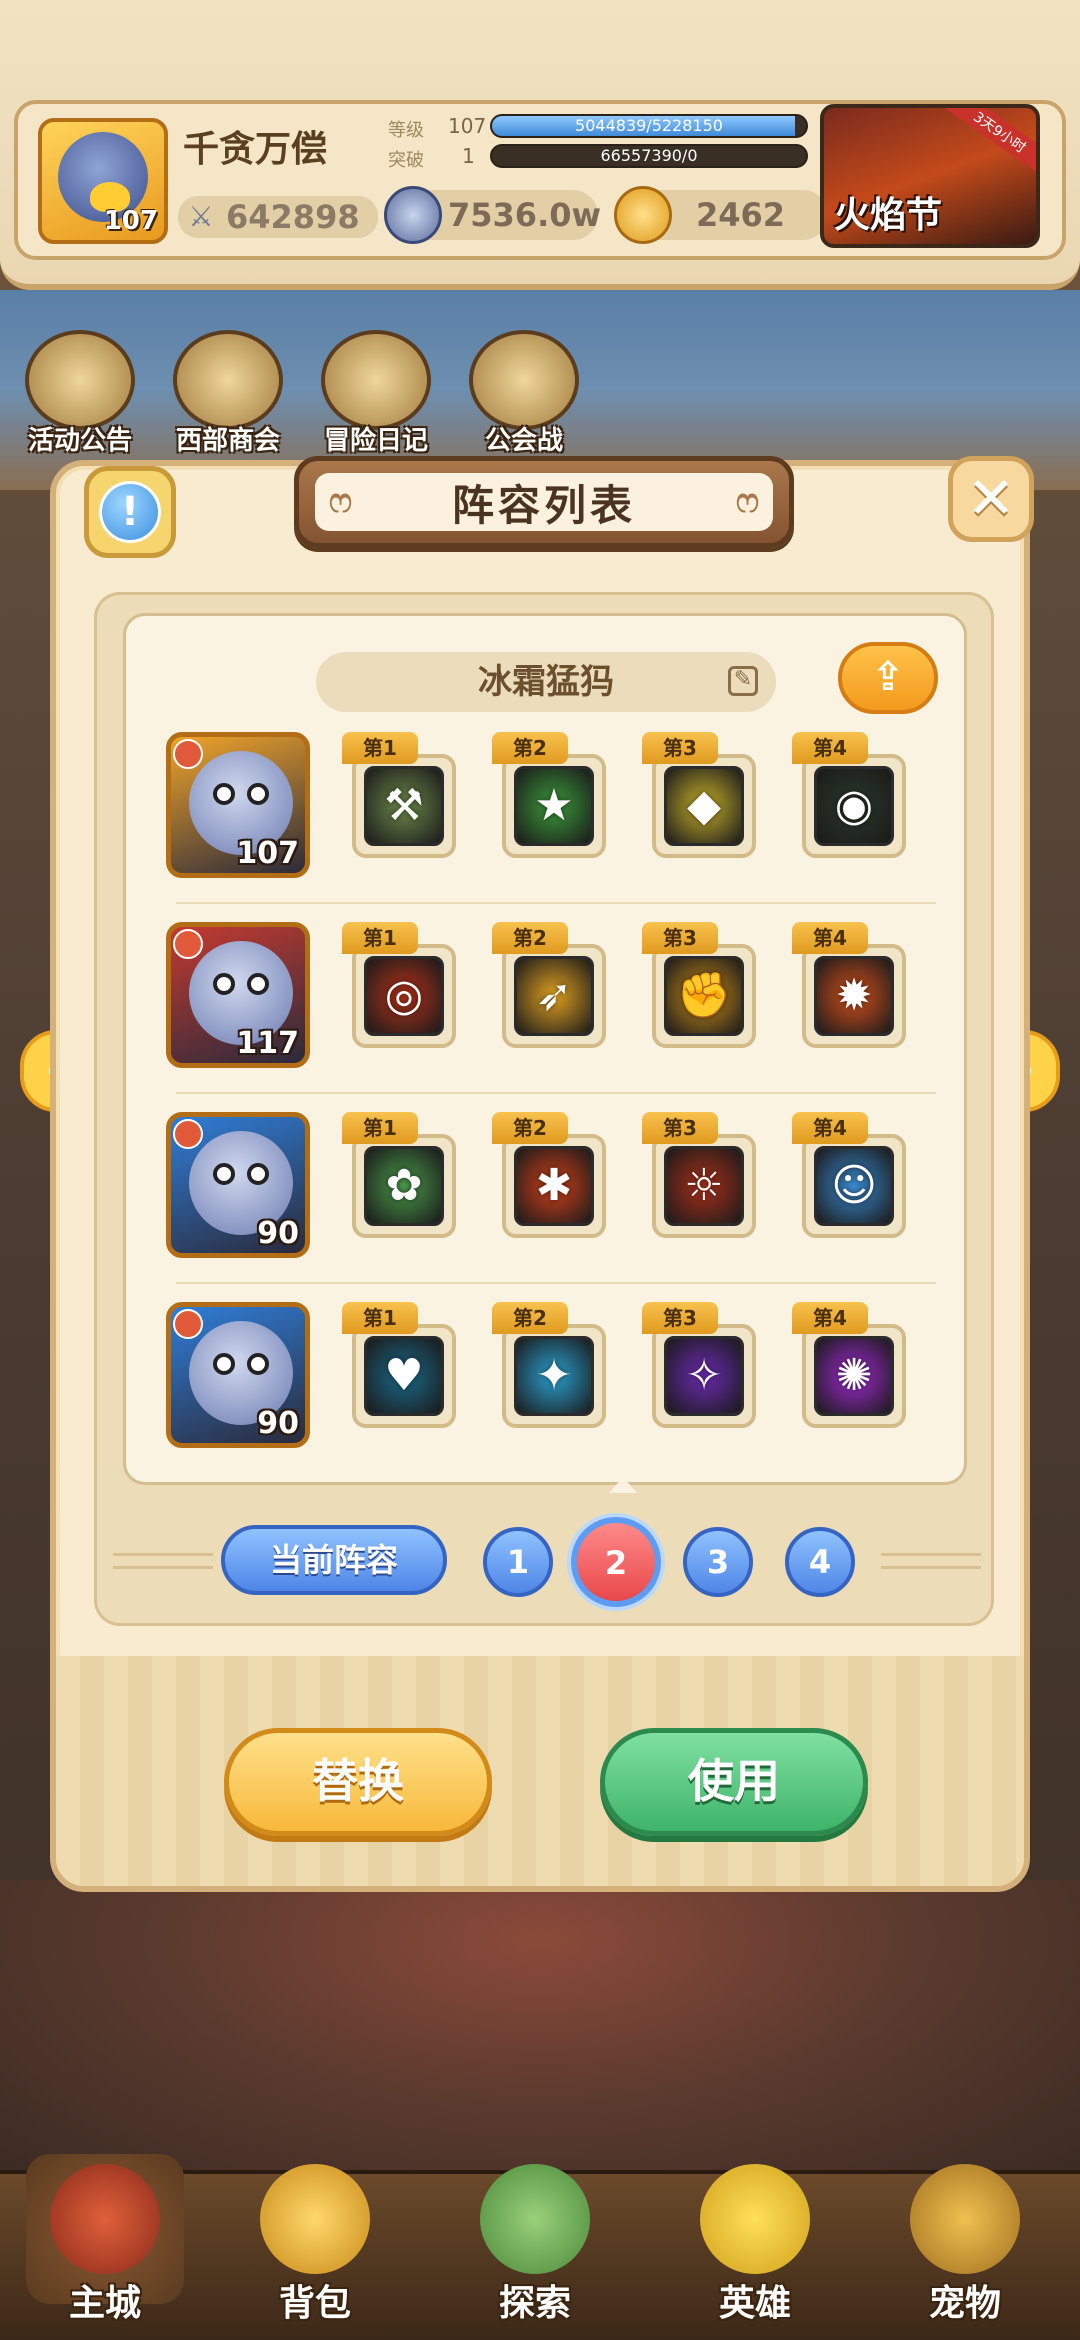  I want to click on skill-slot: ☼ 第3, so click(699, 1177).